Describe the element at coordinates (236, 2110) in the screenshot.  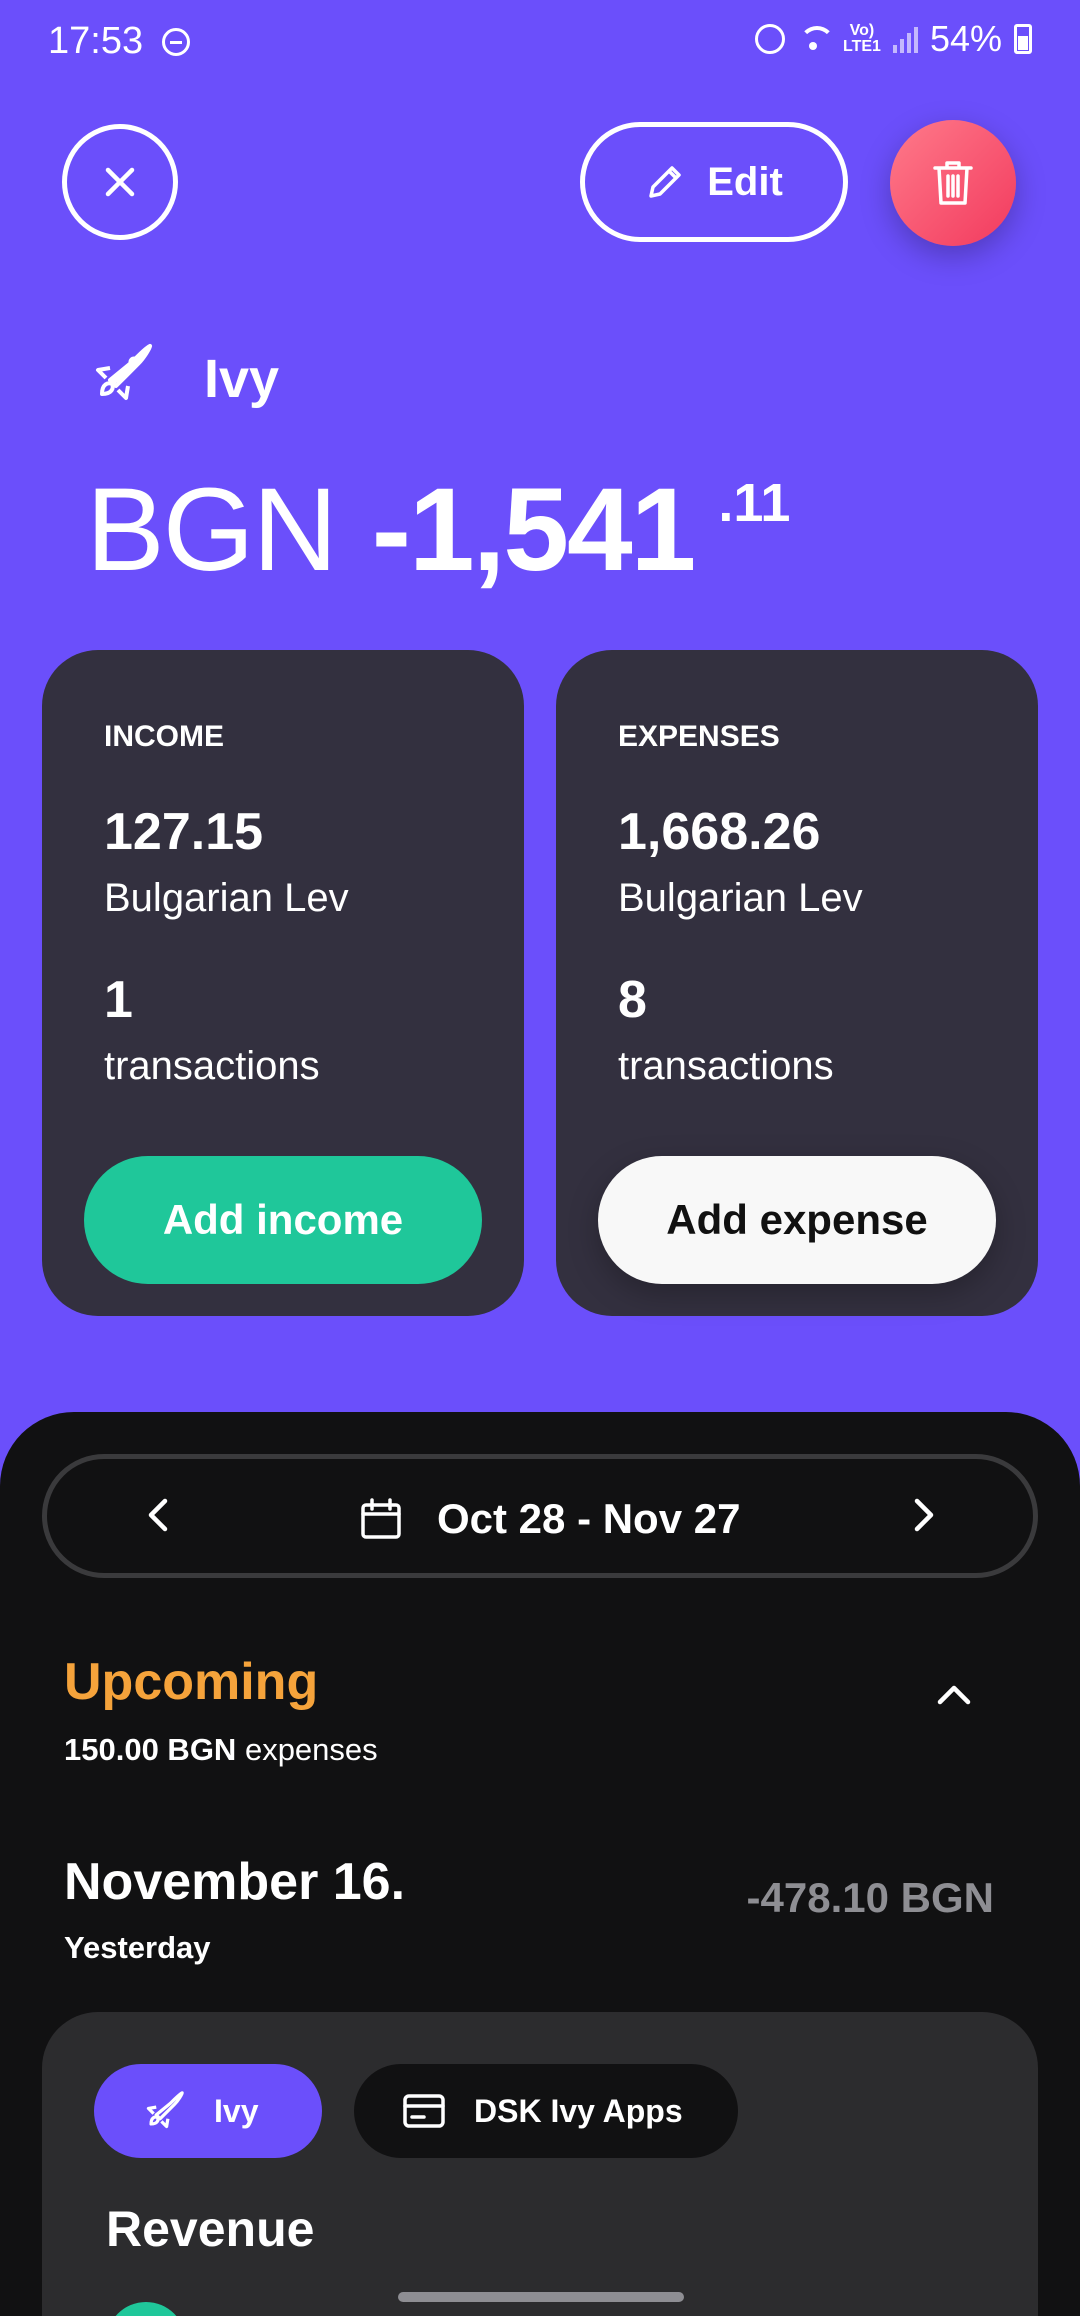
I see `account-chip-label: Ivy` at that location.